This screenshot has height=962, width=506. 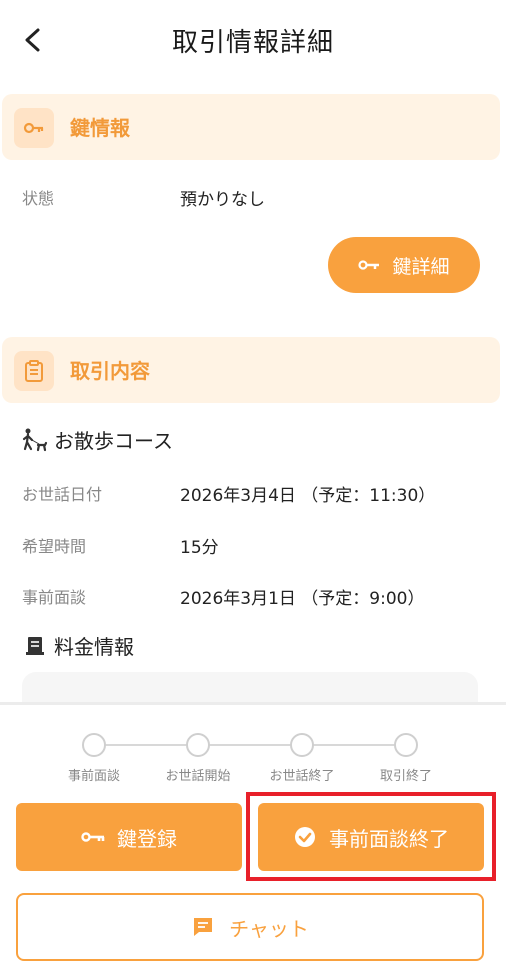 What do you see at coordinates (222, 200) in the screenshot?
I see `status-value: 預かりなし` at bounding box center [222, 200].